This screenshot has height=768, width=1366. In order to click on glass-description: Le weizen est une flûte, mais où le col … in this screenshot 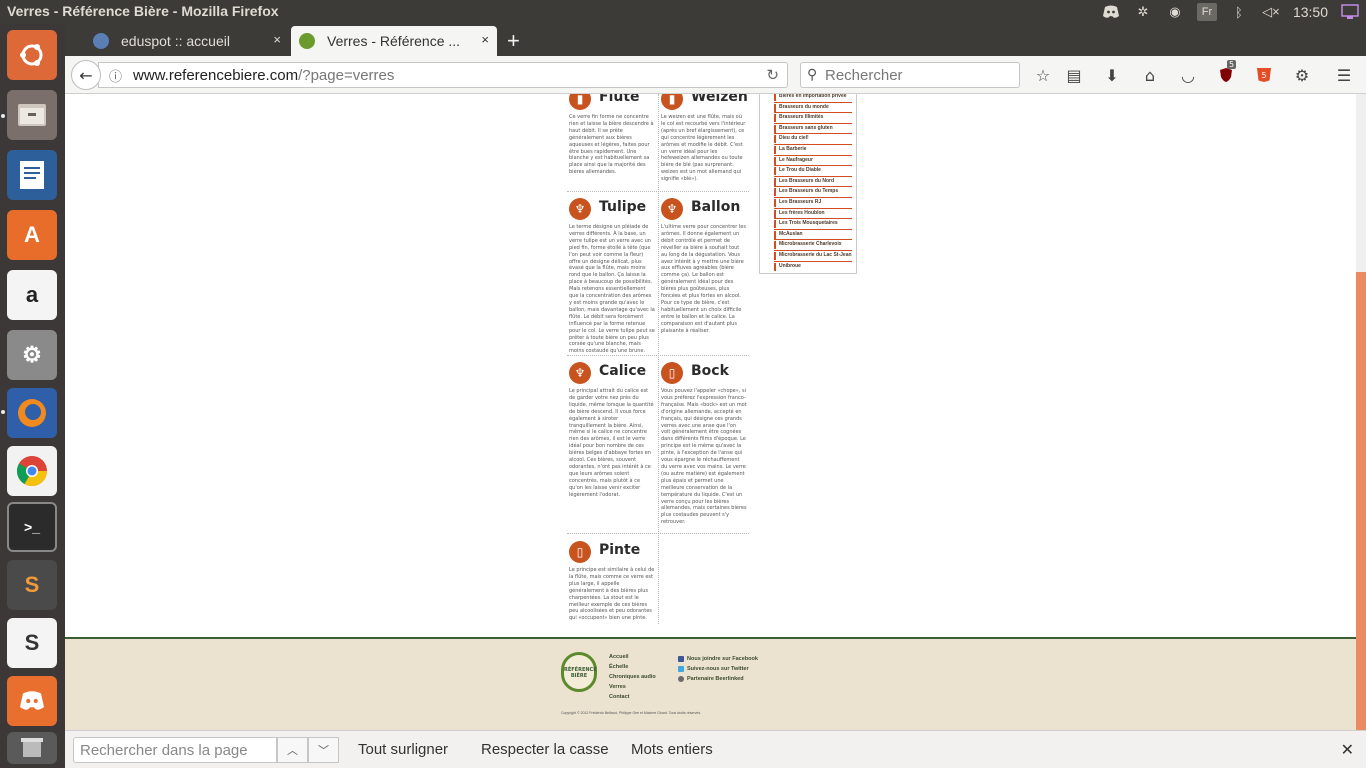, I will do `click(703, 148)`.